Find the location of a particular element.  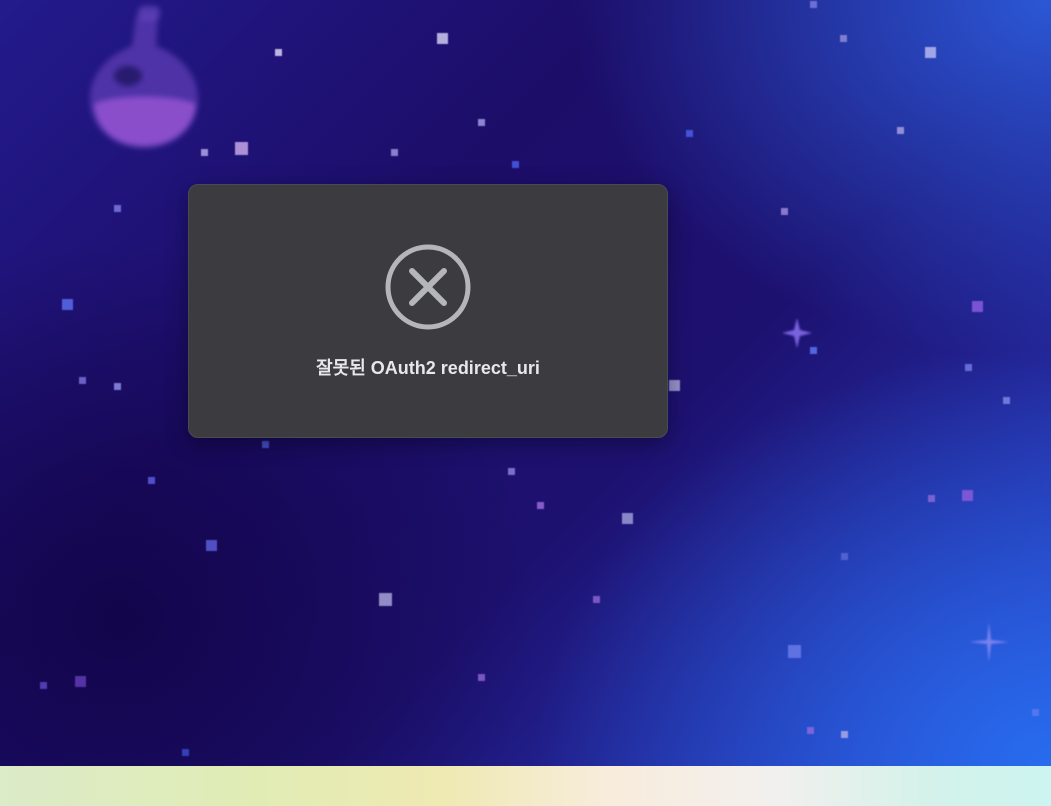

error-dialog: 잘못된 OAuth2 redirect_uri is located at coordinates (428, 311).